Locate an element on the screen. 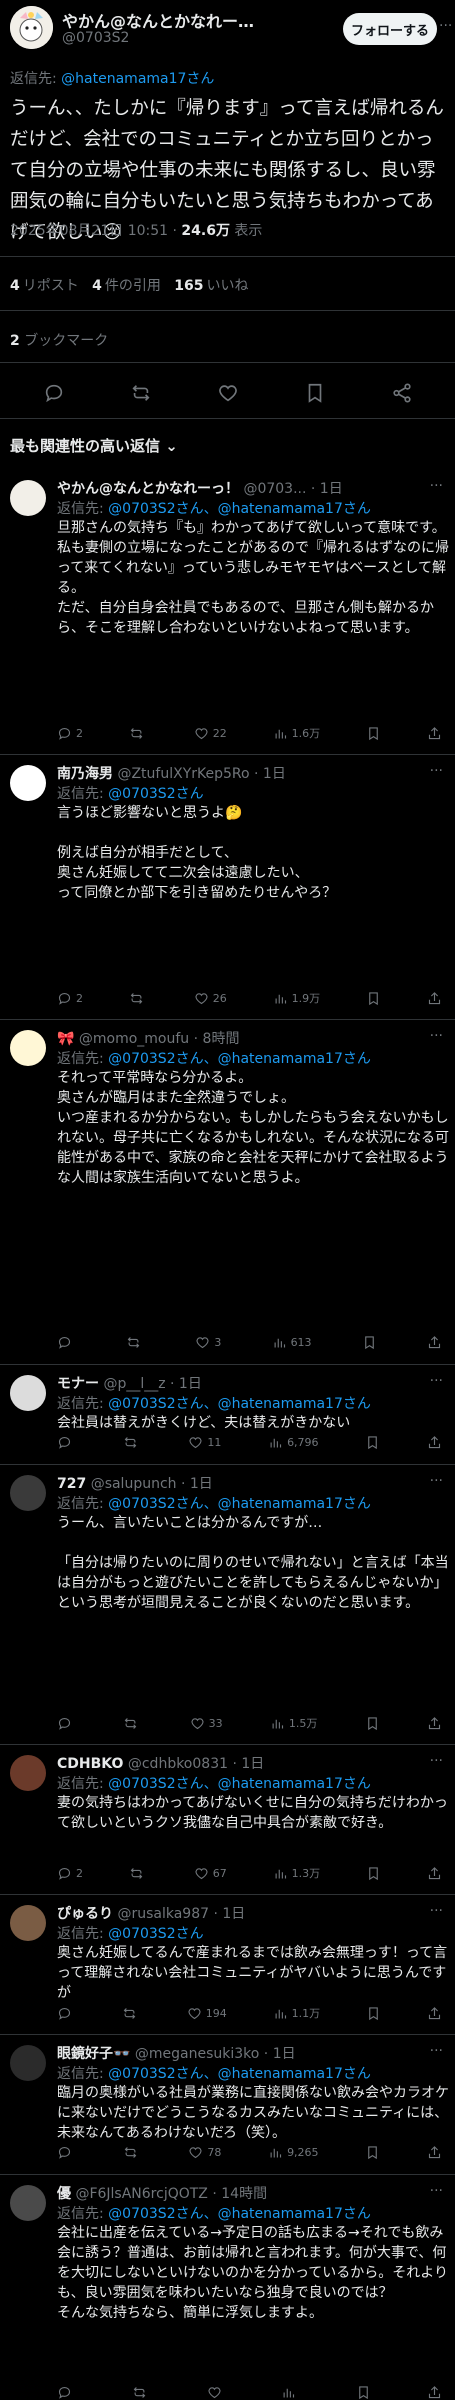 The width and height of the screenshot is (455, 2400). reply-author-name: CDHBKO is located at coordinates (90, 1764).